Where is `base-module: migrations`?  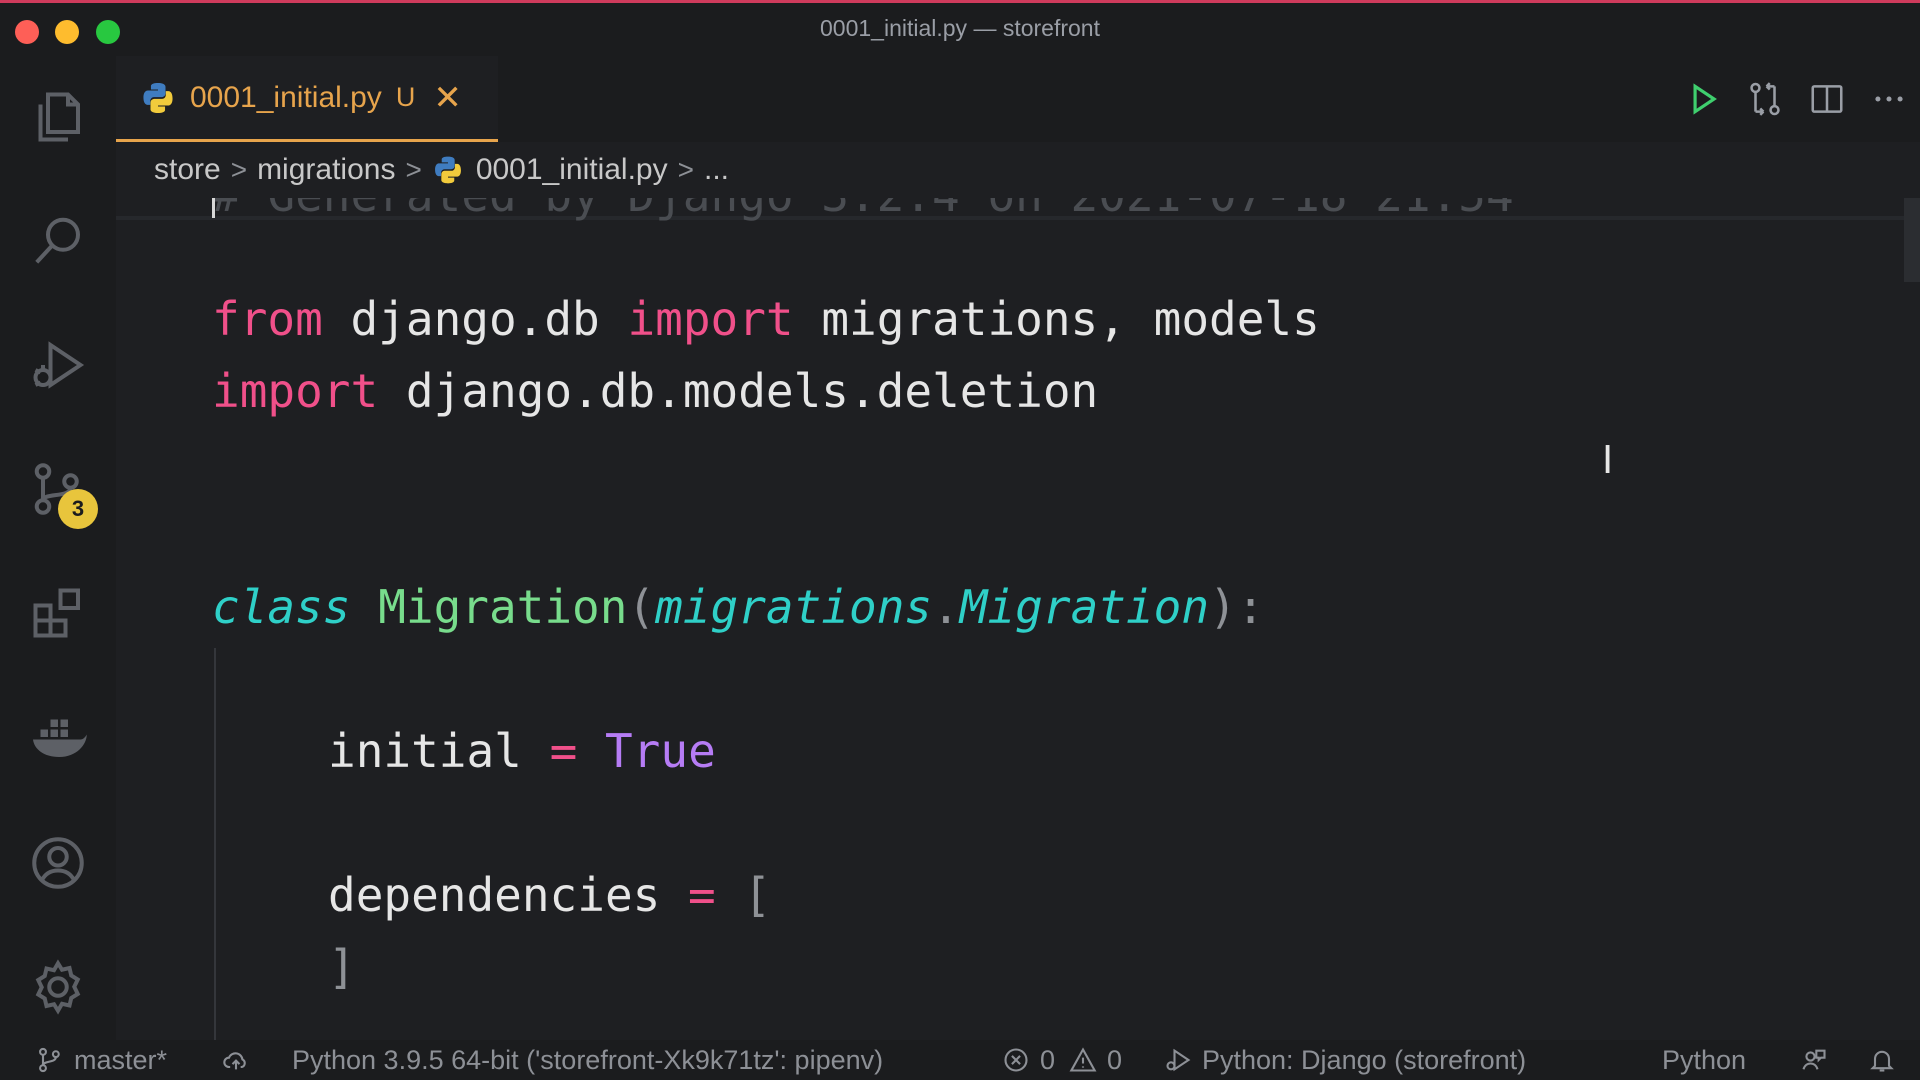 base-module: migrations is located at coordinates (794, 607).